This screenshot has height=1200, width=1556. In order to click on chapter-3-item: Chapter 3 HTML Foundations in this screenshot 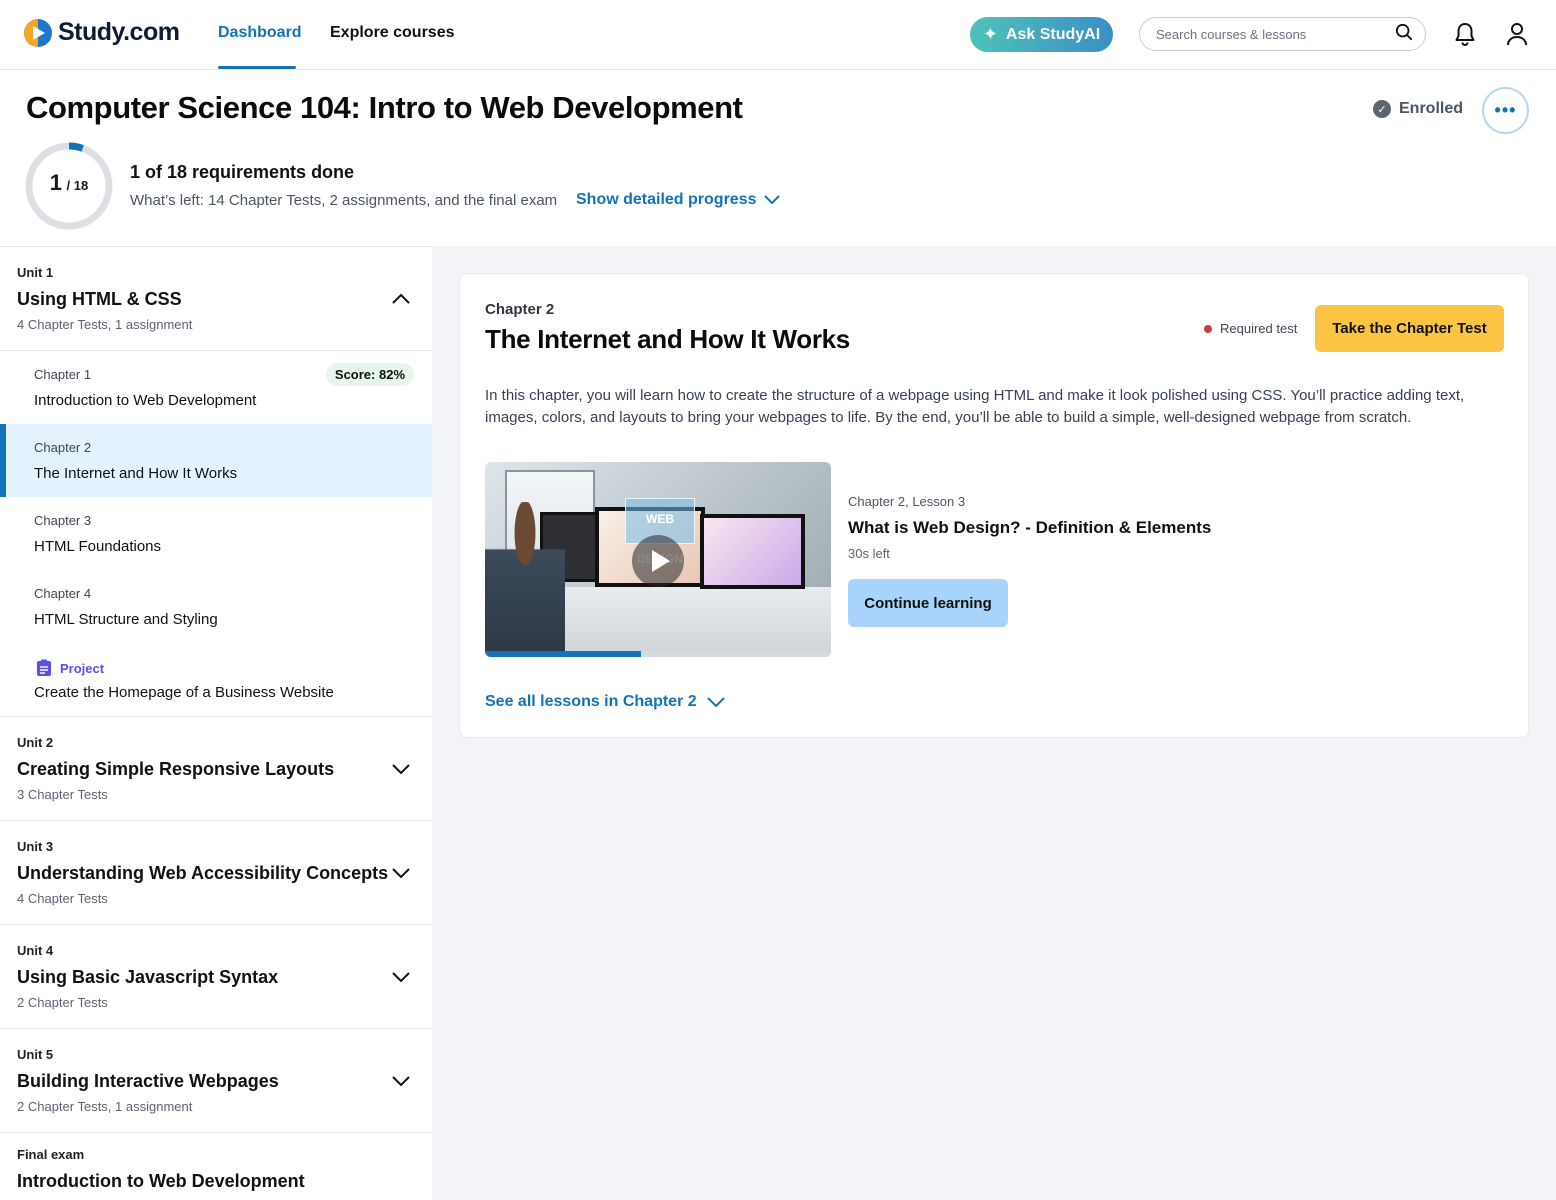, I will do `click(216, 533)`.